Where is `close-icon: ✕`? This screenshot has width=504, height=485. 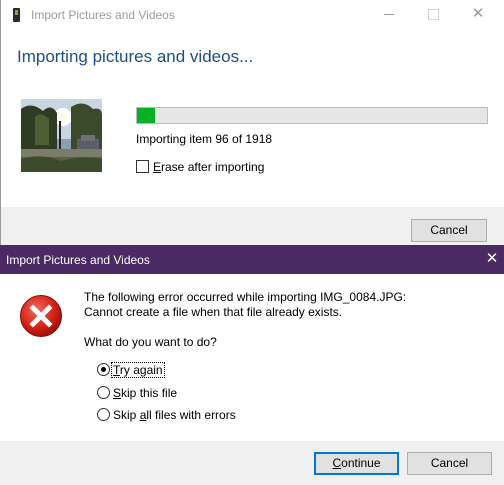 close-icon: ✕ is located at coordinates (492, 259).